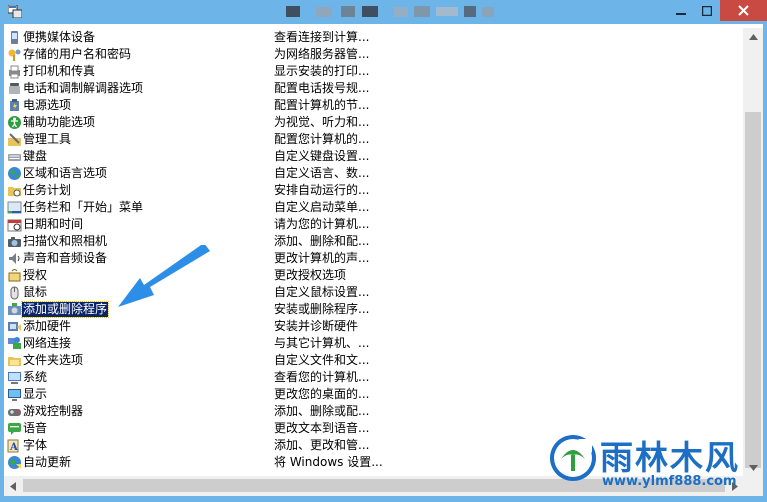 This screenshot has width=767, height=502. Describe the element at coordinates (681, 13) in the screenshot. I see `minimize-icon` at that location.